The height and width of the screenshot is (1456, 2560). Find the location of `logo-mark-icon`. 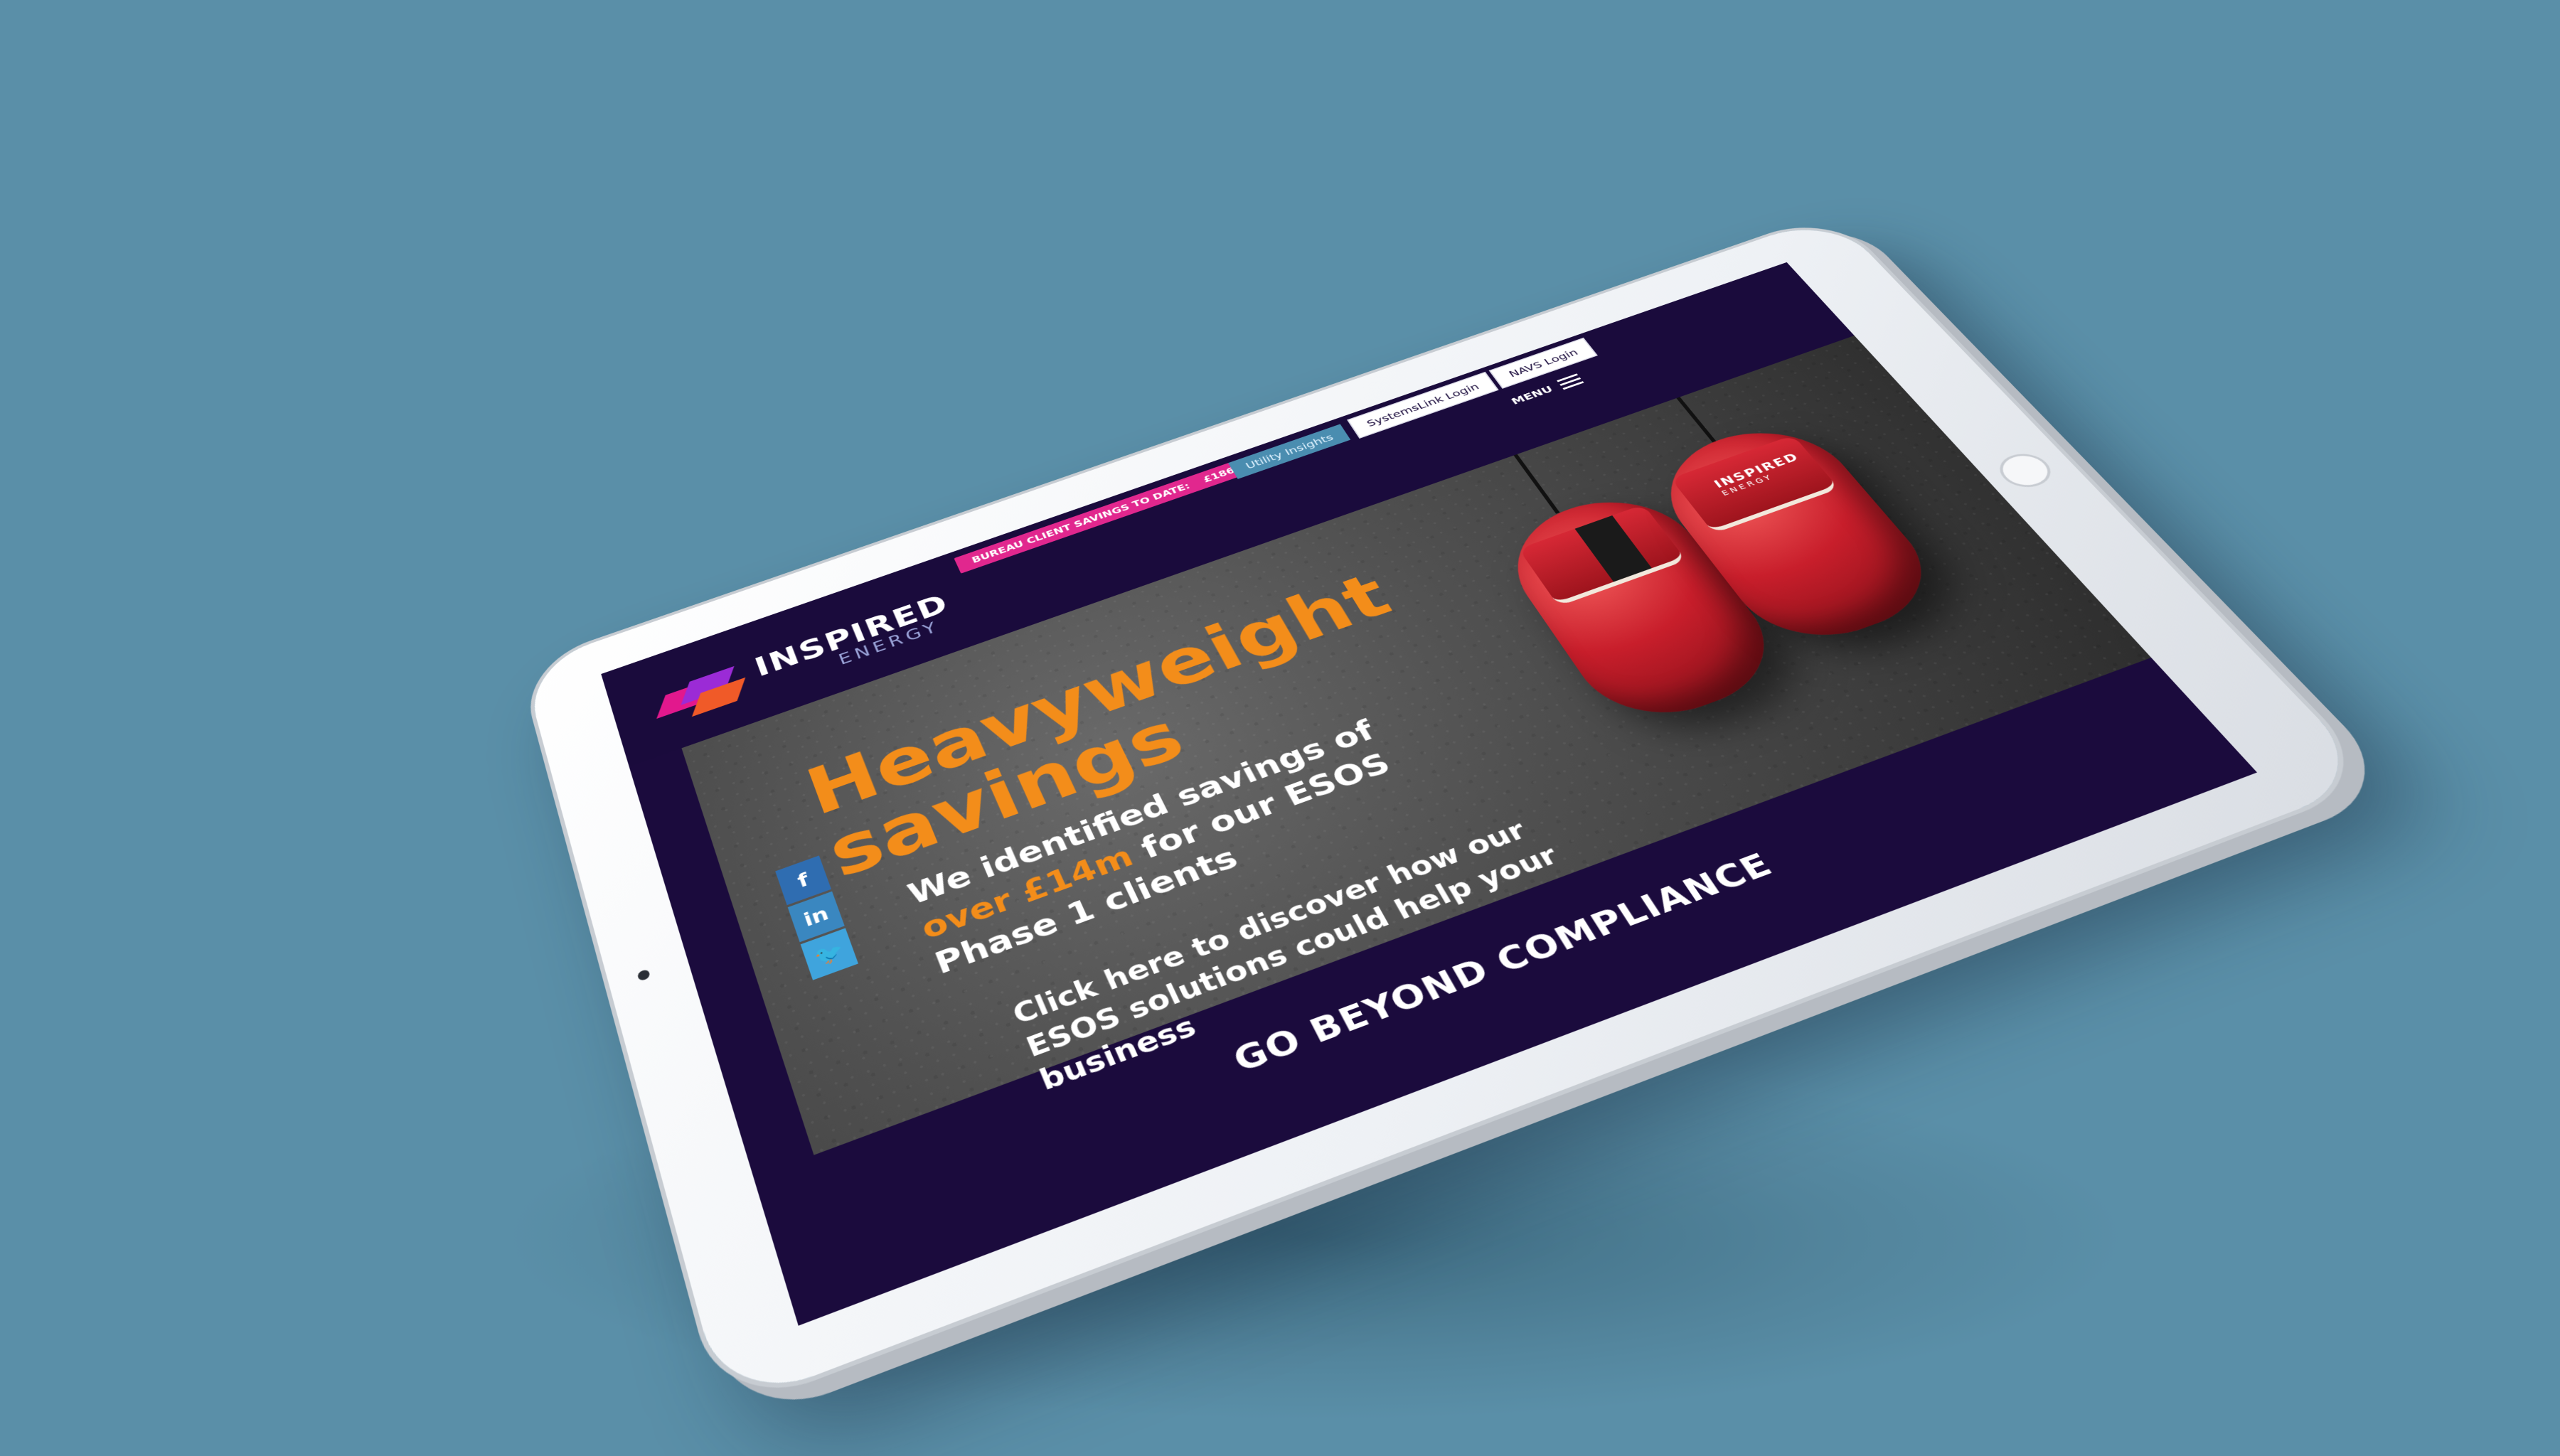

logo-mark-icon is located at coordinates (703, 694).